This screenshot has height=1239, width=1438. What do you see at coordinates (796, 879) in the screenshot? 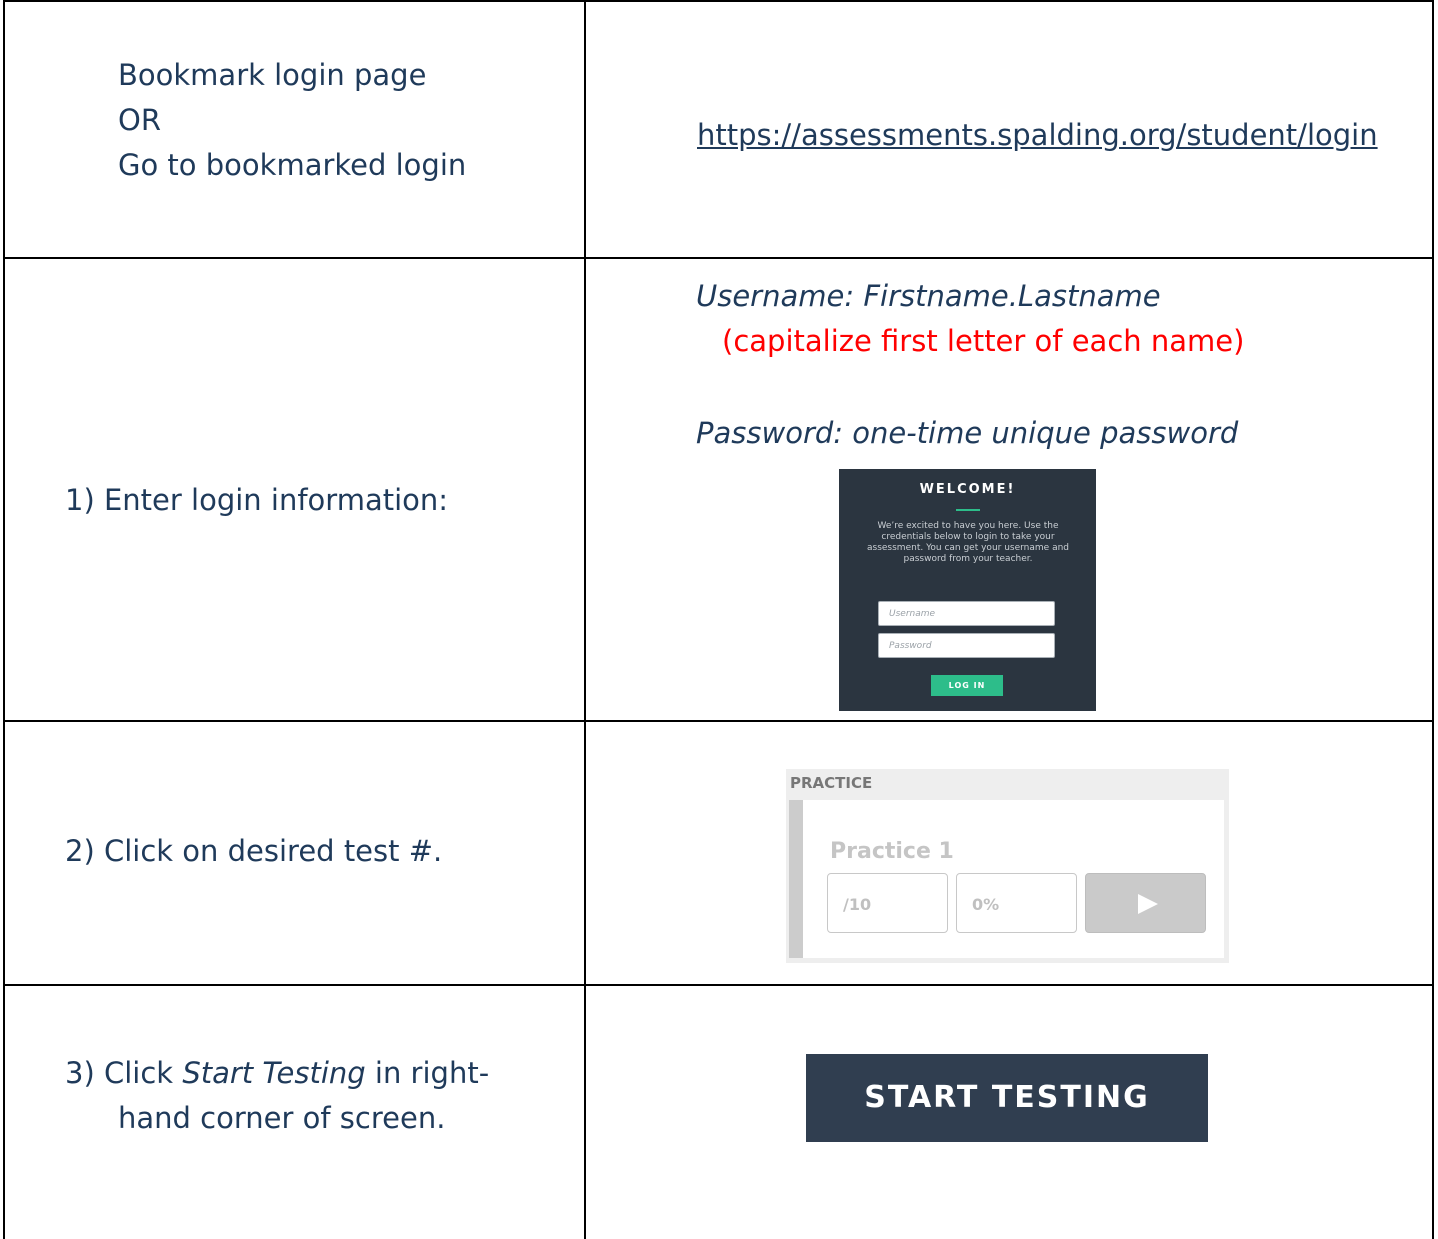
I see `card-accent-bar` at bounding box center [796, 879].